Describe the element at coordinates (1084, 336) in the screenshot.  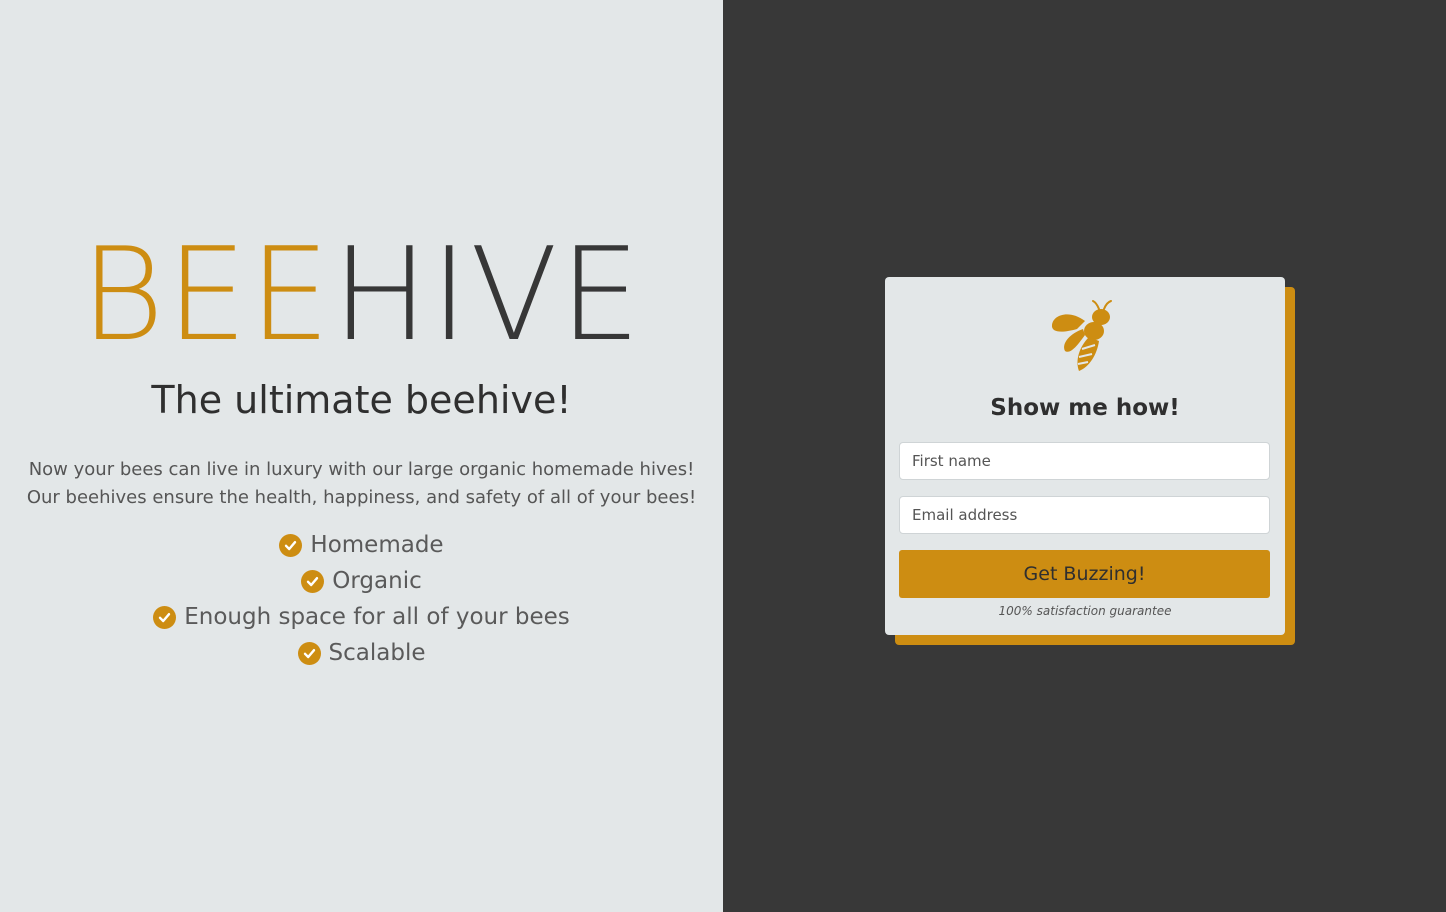
I see `bee-icon` at that location.